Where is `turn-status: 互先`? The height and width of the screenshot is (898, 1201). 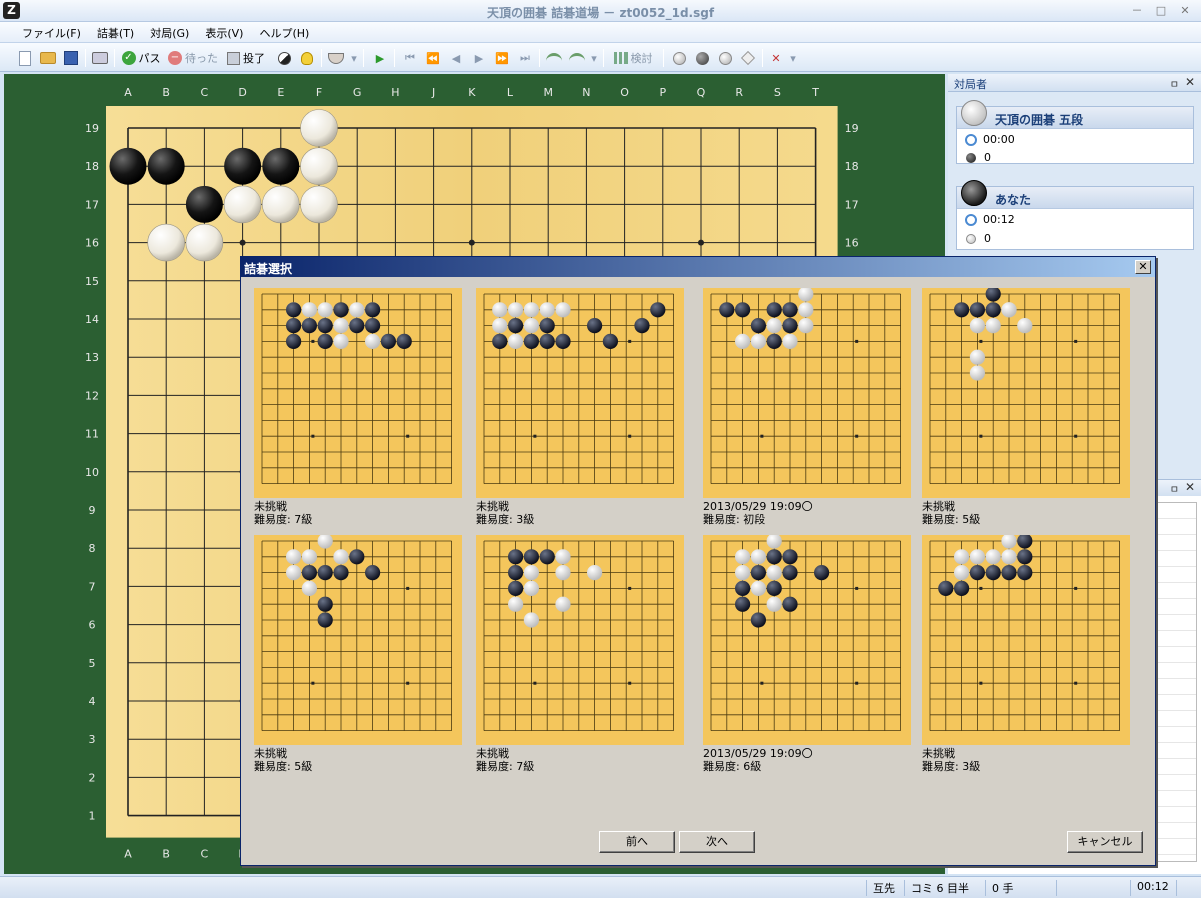 turn-status: 互先 is located at coordinates (880, 888).